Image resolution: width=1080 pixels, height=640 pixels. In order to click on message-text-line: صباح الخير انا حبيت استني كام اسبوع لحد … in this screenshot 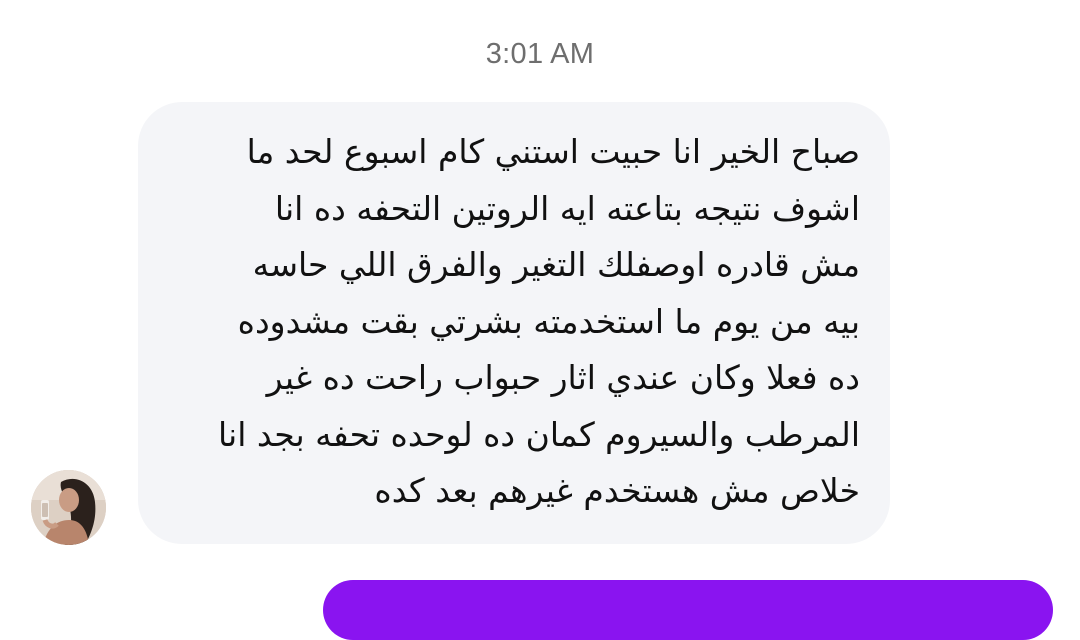, I will do `click(553, 151)`.